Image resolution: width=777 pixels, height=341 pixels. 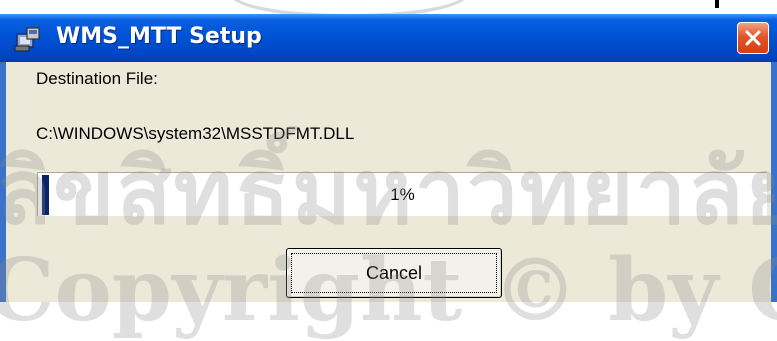 I want to click on close-button, so click(x=753, y=38).